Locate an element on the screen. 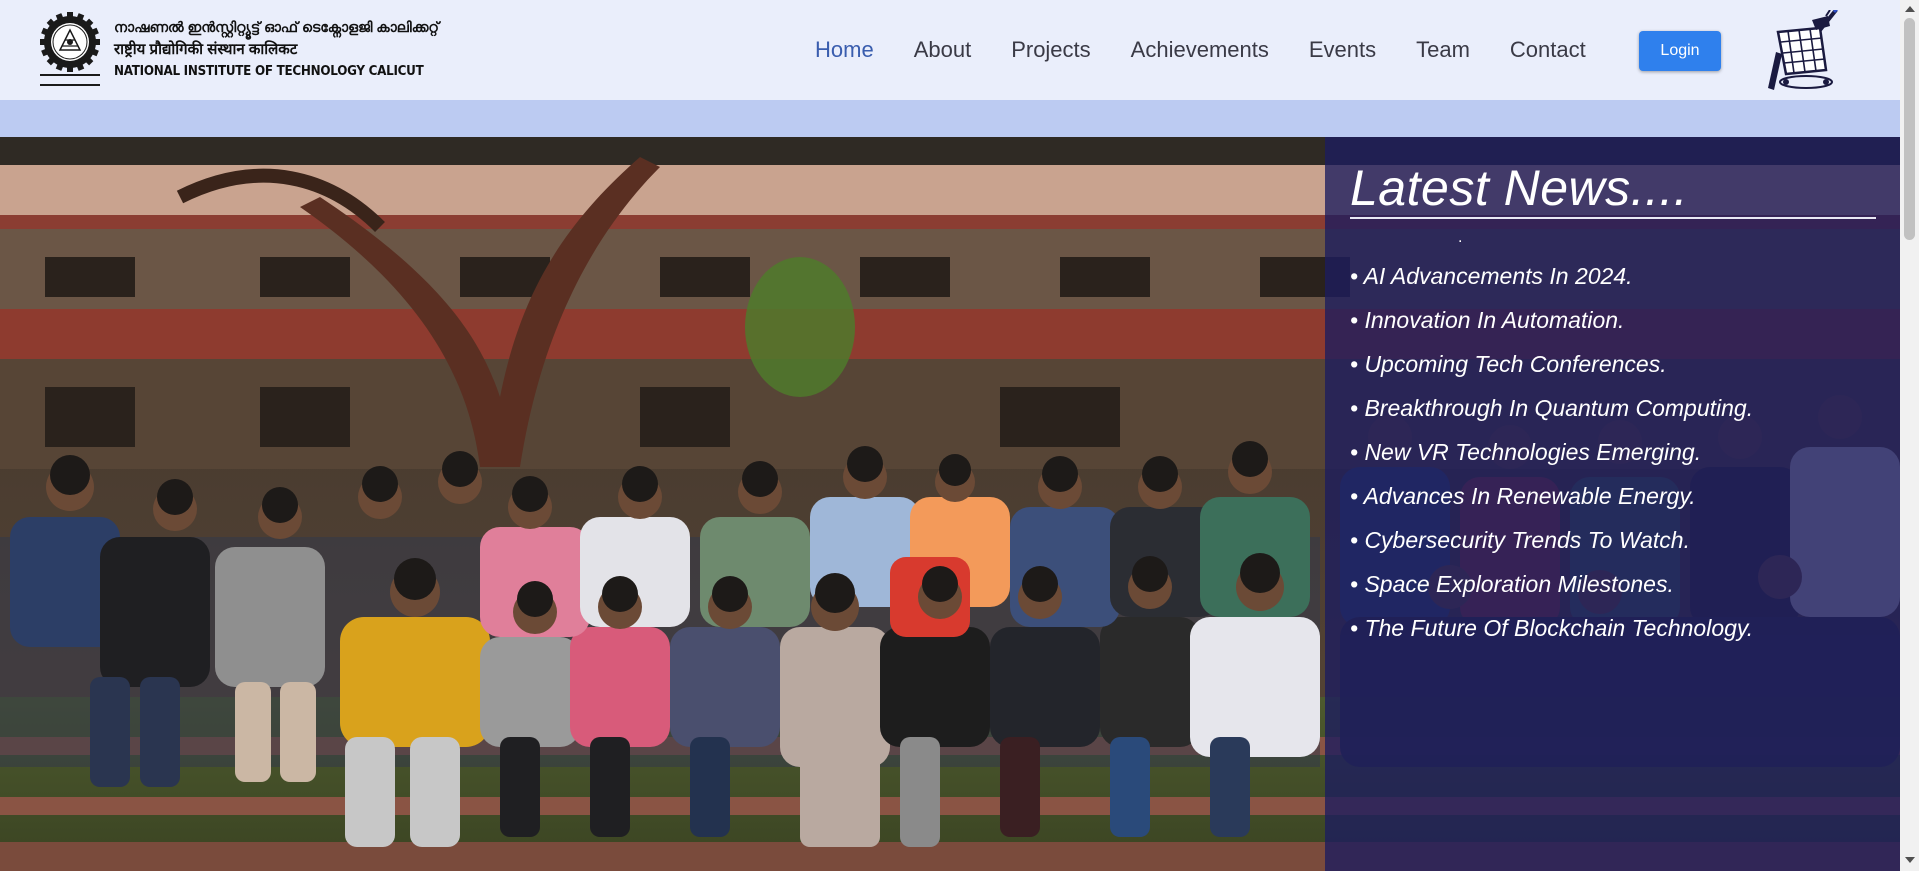 This screenshot has width=1919, height=871. nav-team: Team is located at coordinates (1443, 50).